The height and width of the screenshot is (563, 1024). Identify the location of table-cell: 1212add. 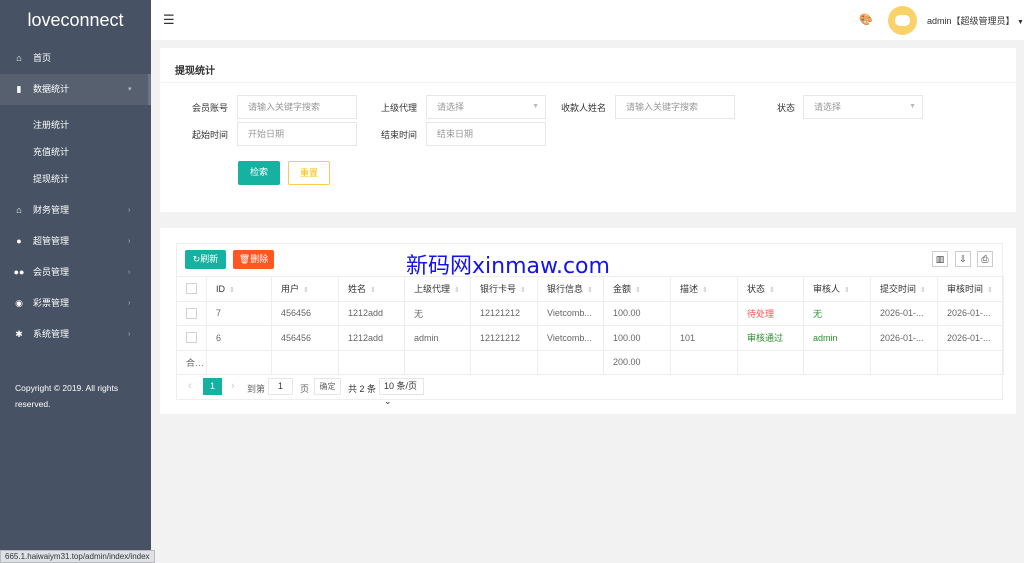
(371, 338).